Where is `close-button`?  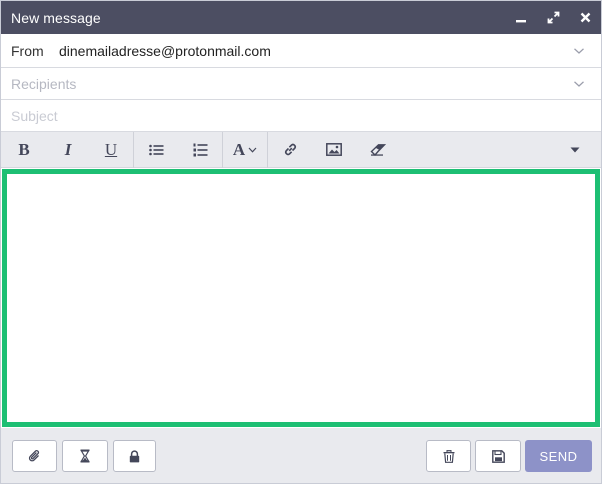
close-button is located at coordinates (585, 17).